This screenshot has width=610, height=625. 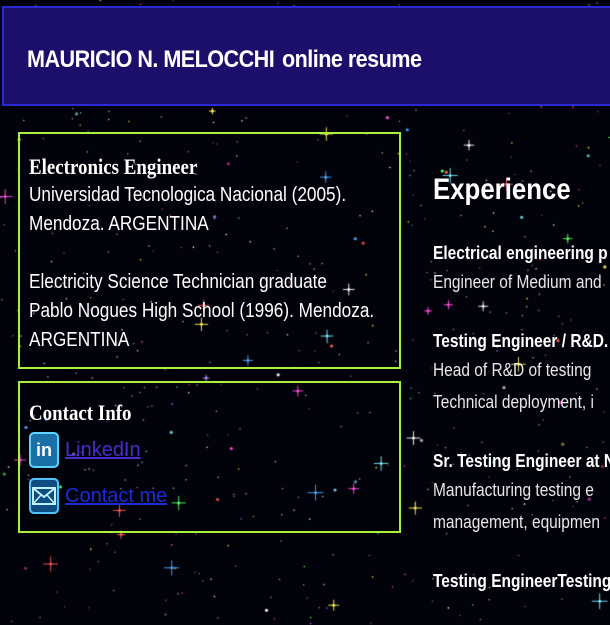 What do you see at coordinates (44, 496) in the screenshot?
I see `envelope-icon` at bounding box center [44, 496].